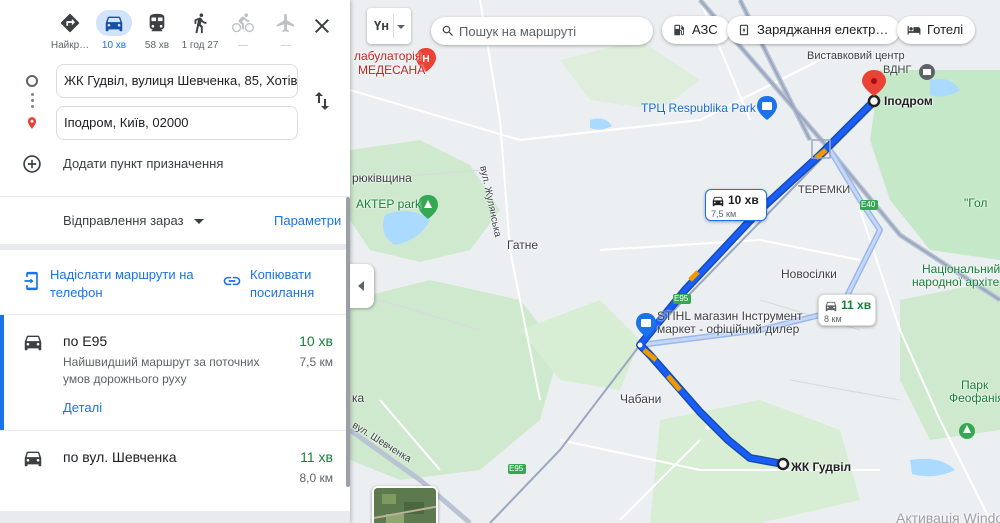  What do you see at coordinates (724, 214) in the screenshot?
I see `bubble-distance: 7,5 км` at bounding box center [724, 214].